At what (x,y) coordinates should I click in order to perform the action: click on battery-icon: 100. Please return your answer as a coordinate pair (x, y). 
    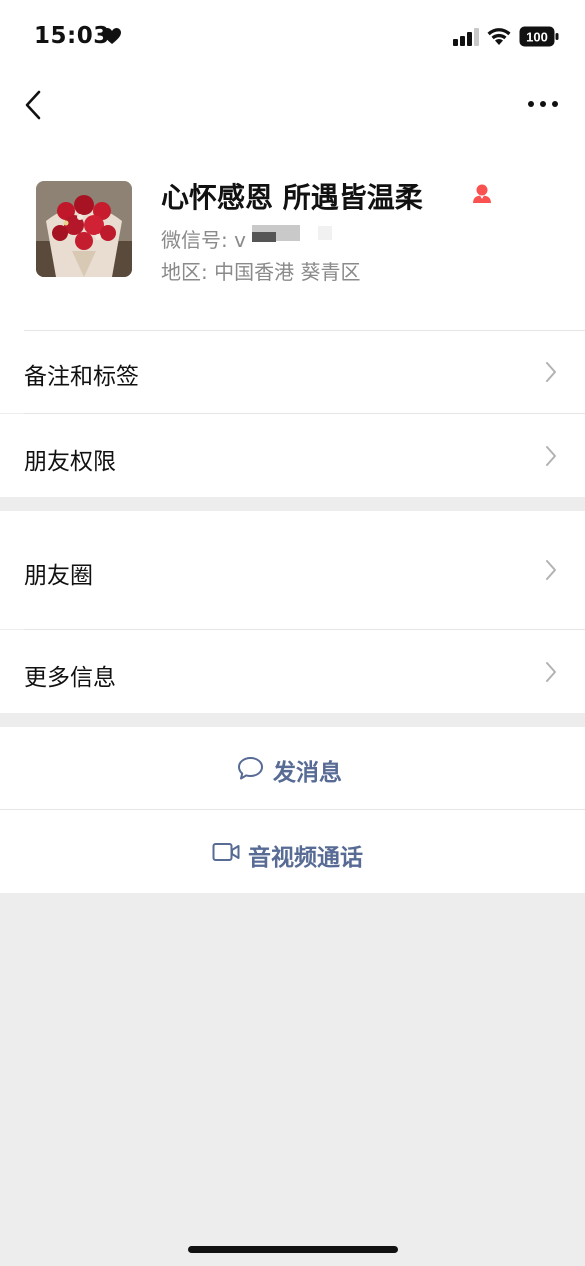
    Looking at the image, I should click on (539, 36).